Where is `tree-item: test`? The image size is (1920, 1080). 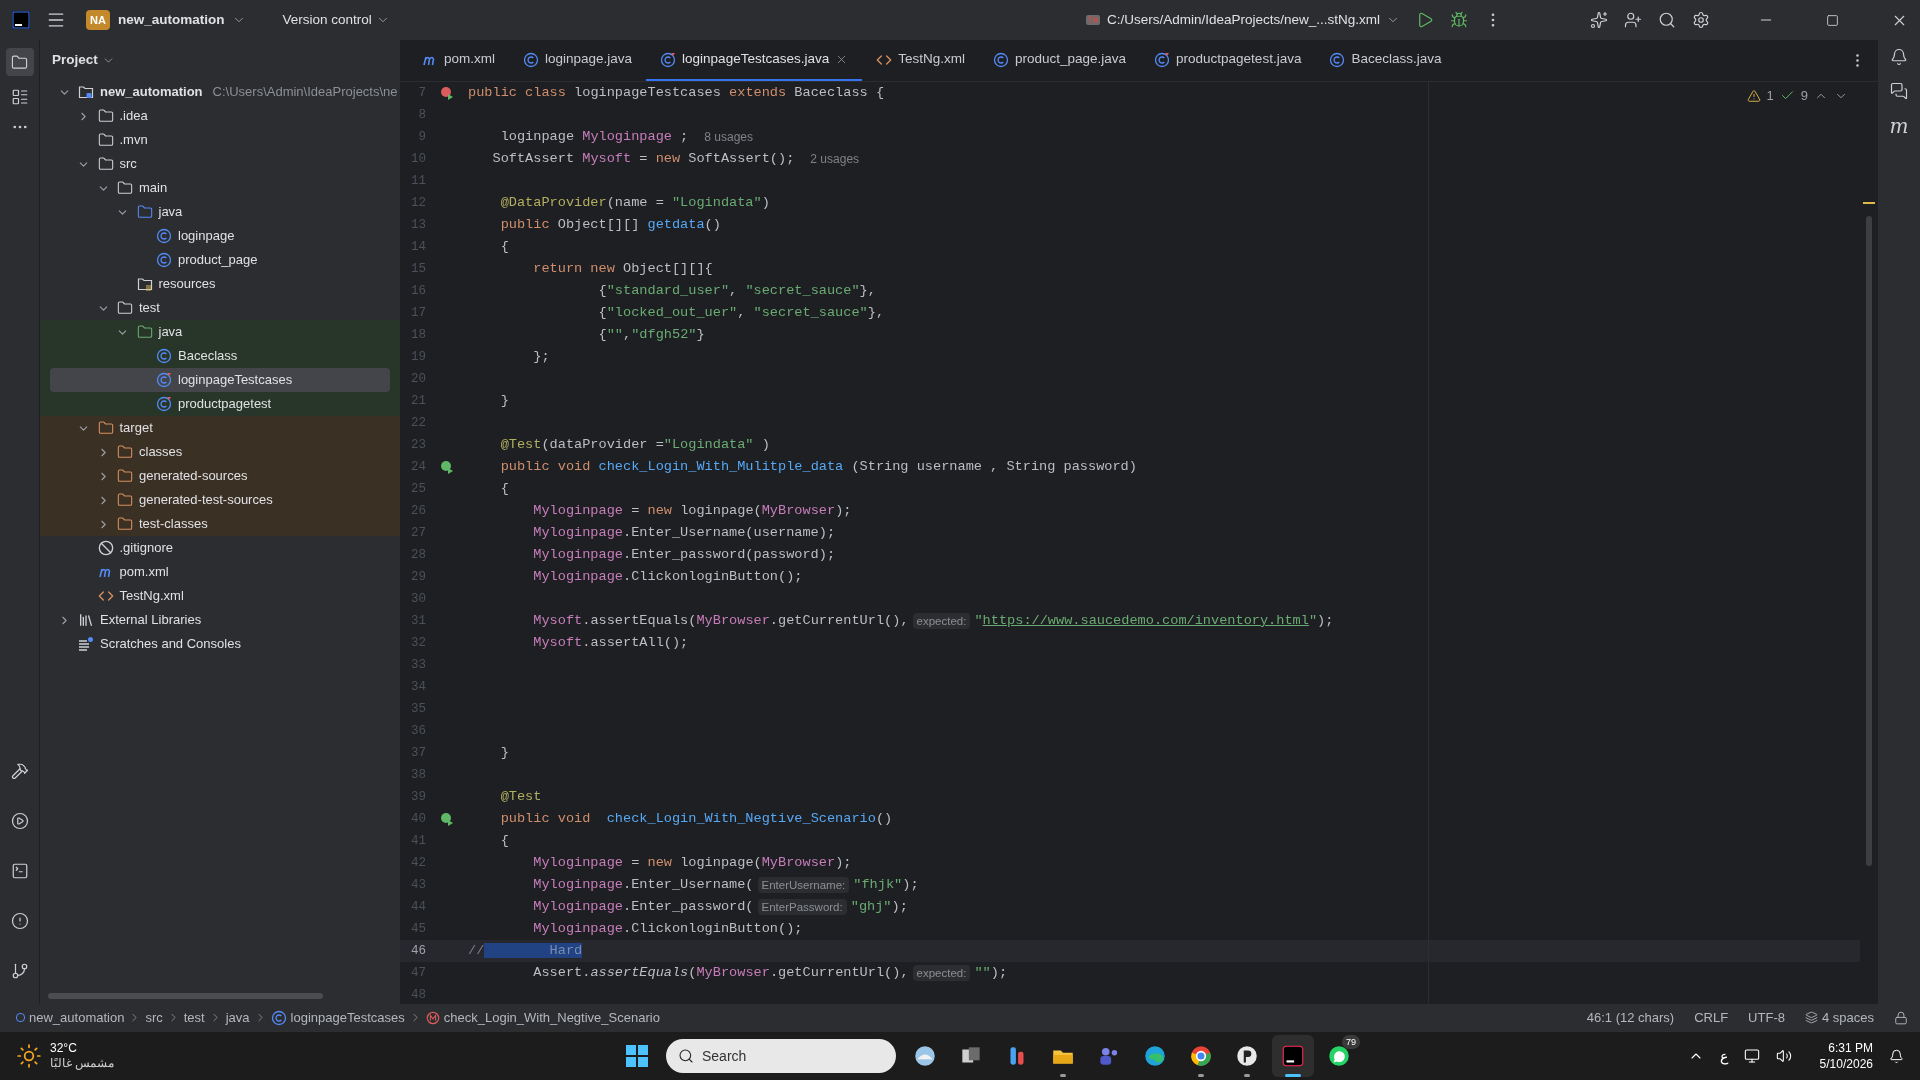
tree-item: test is located at coordinates (105, 308).